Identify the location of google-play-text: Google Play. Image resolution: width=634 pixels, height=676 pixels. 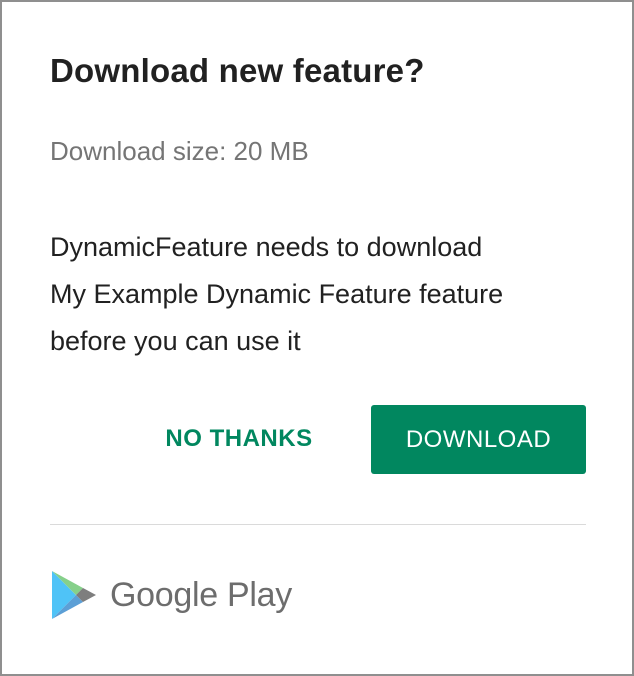
(201, 594).